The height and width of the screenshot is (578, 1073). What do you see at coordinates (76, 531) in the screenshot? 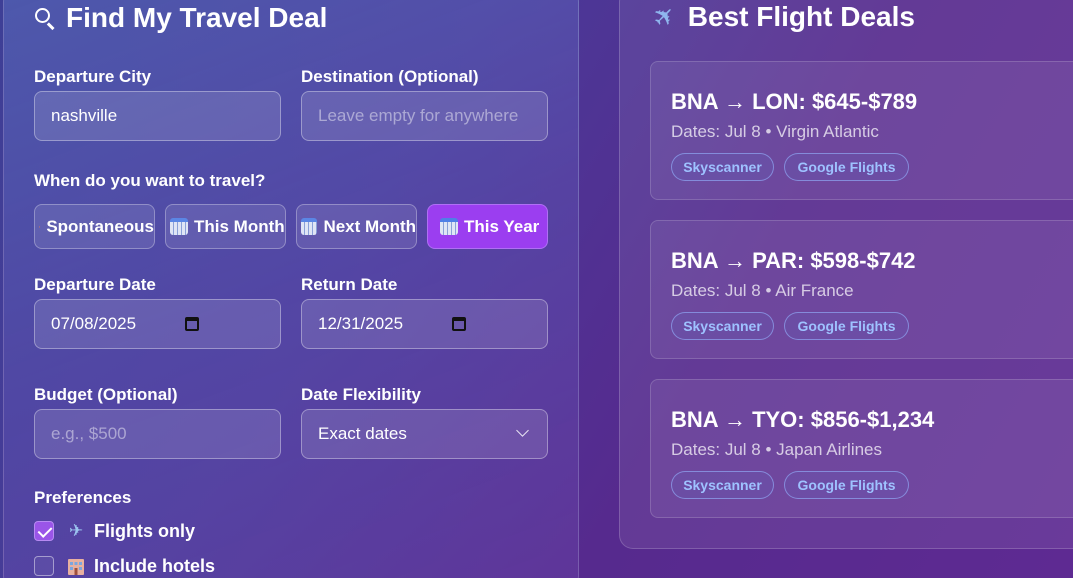
I see `airplane-icon: ✈` at bounding box center [76, 531].